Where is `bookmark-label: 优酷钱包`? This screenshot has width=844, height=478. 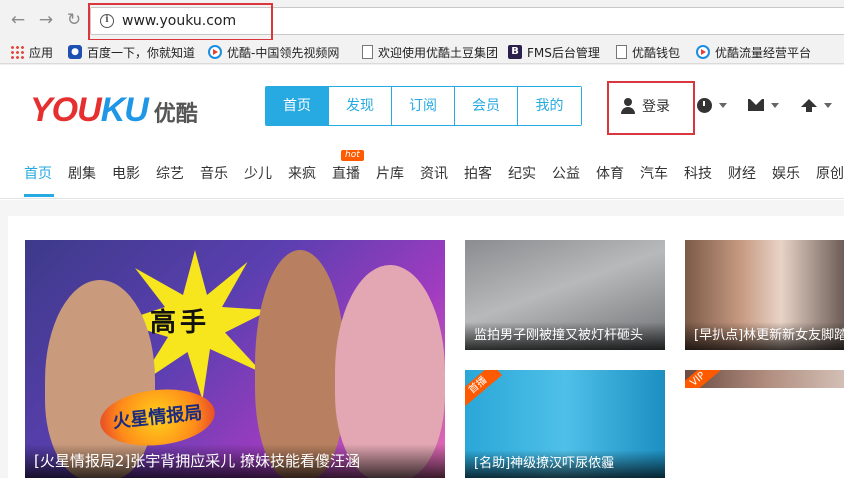 bookmark-label: 优酷钱包 is located at coordinates (656, 52).